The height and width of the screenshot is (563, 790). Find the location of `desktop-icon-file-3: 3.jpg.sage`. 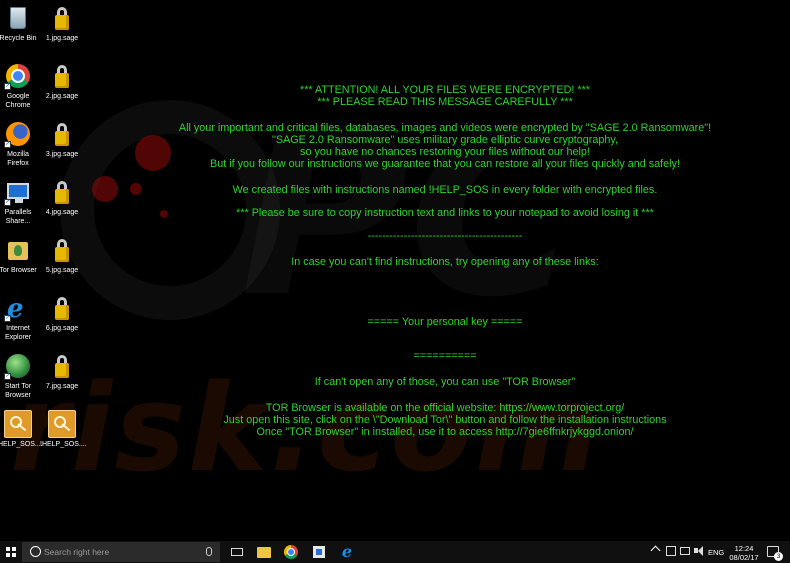

desktop-icon-file-3: 3.jpg.sage is located at coordinates (62, 139).